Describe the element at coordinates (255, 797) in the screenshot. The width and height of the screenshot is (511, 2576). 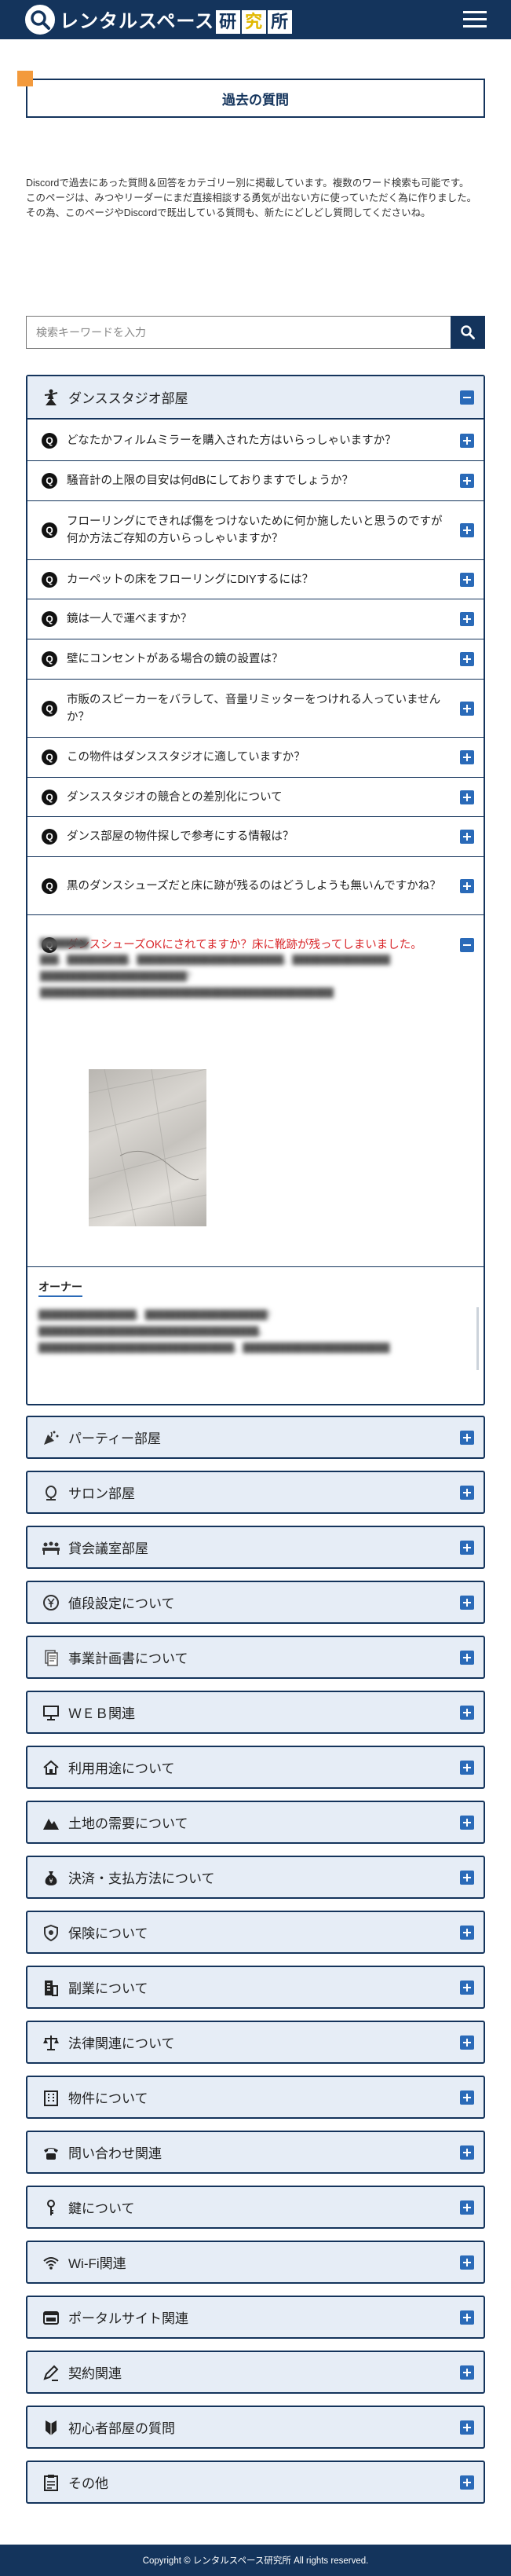
I see `question-item: Q ダンススタジオの競合との差別化について` at that location.